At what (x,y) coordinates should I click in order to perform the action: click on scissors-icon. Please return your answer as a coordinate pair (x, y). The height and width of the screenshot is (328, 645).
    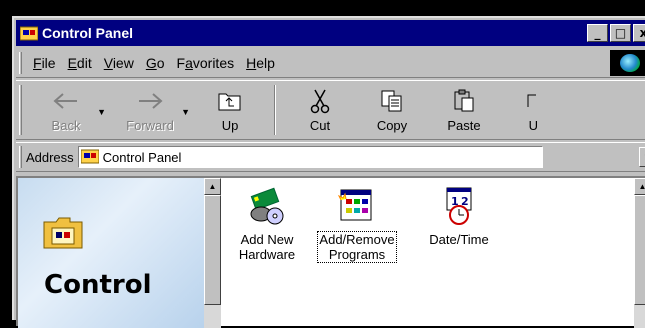
    Looking at the image, I should click on (320, 101).